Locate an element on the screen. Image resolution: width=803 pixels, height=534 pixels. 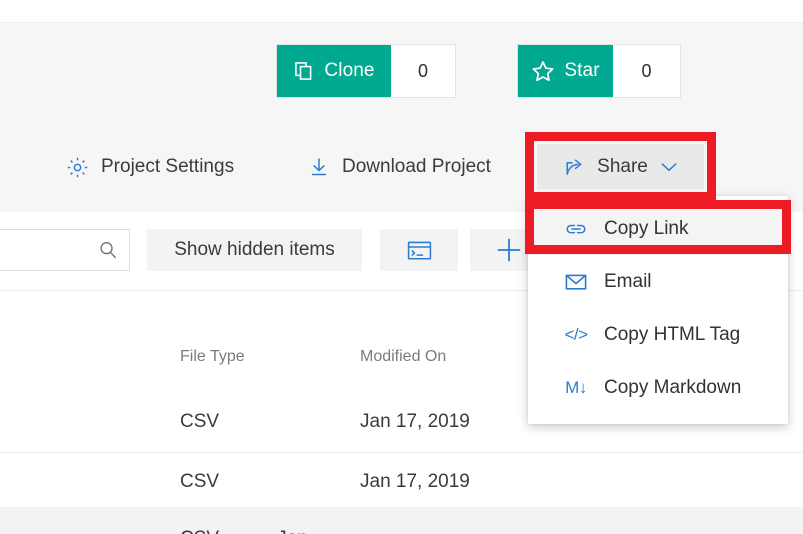
clone-button-label: Clone is located at coordinates (349, 70).